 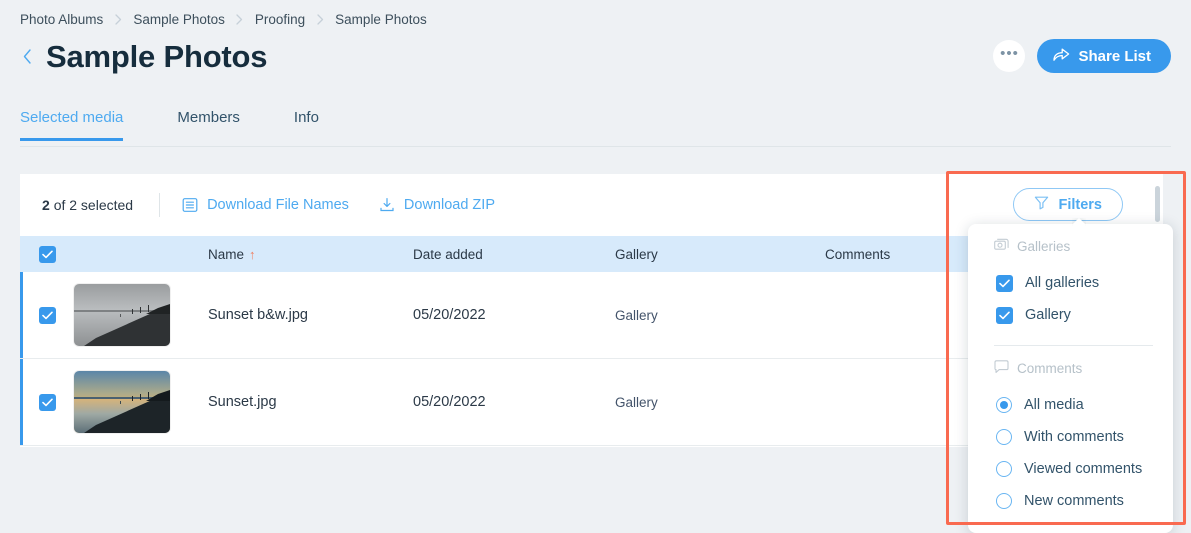 I want to click on filter-option-all-galleries: All galleries, so click(x=1070, y=283).